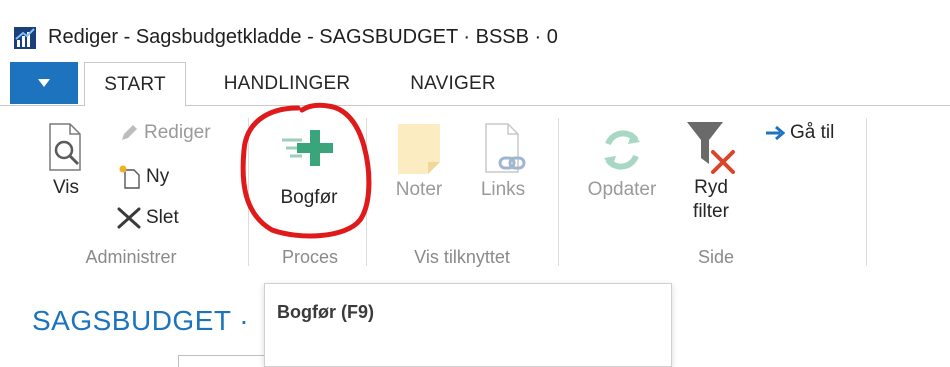 The height and width of the screenshot is (367, 950). I want to click on vis-label: Vis, so click(66, 187).